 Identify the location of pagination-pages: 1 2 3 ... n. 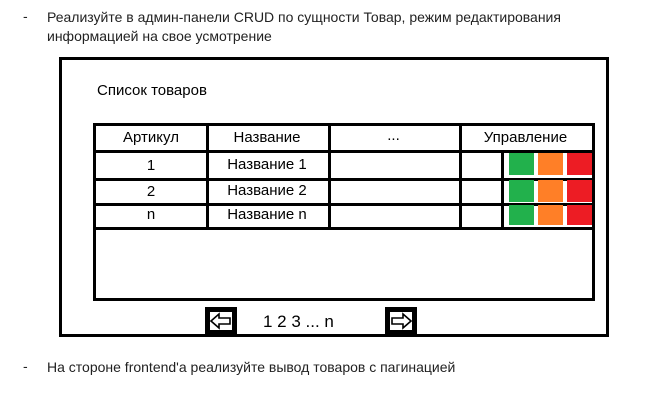
(298, 322).